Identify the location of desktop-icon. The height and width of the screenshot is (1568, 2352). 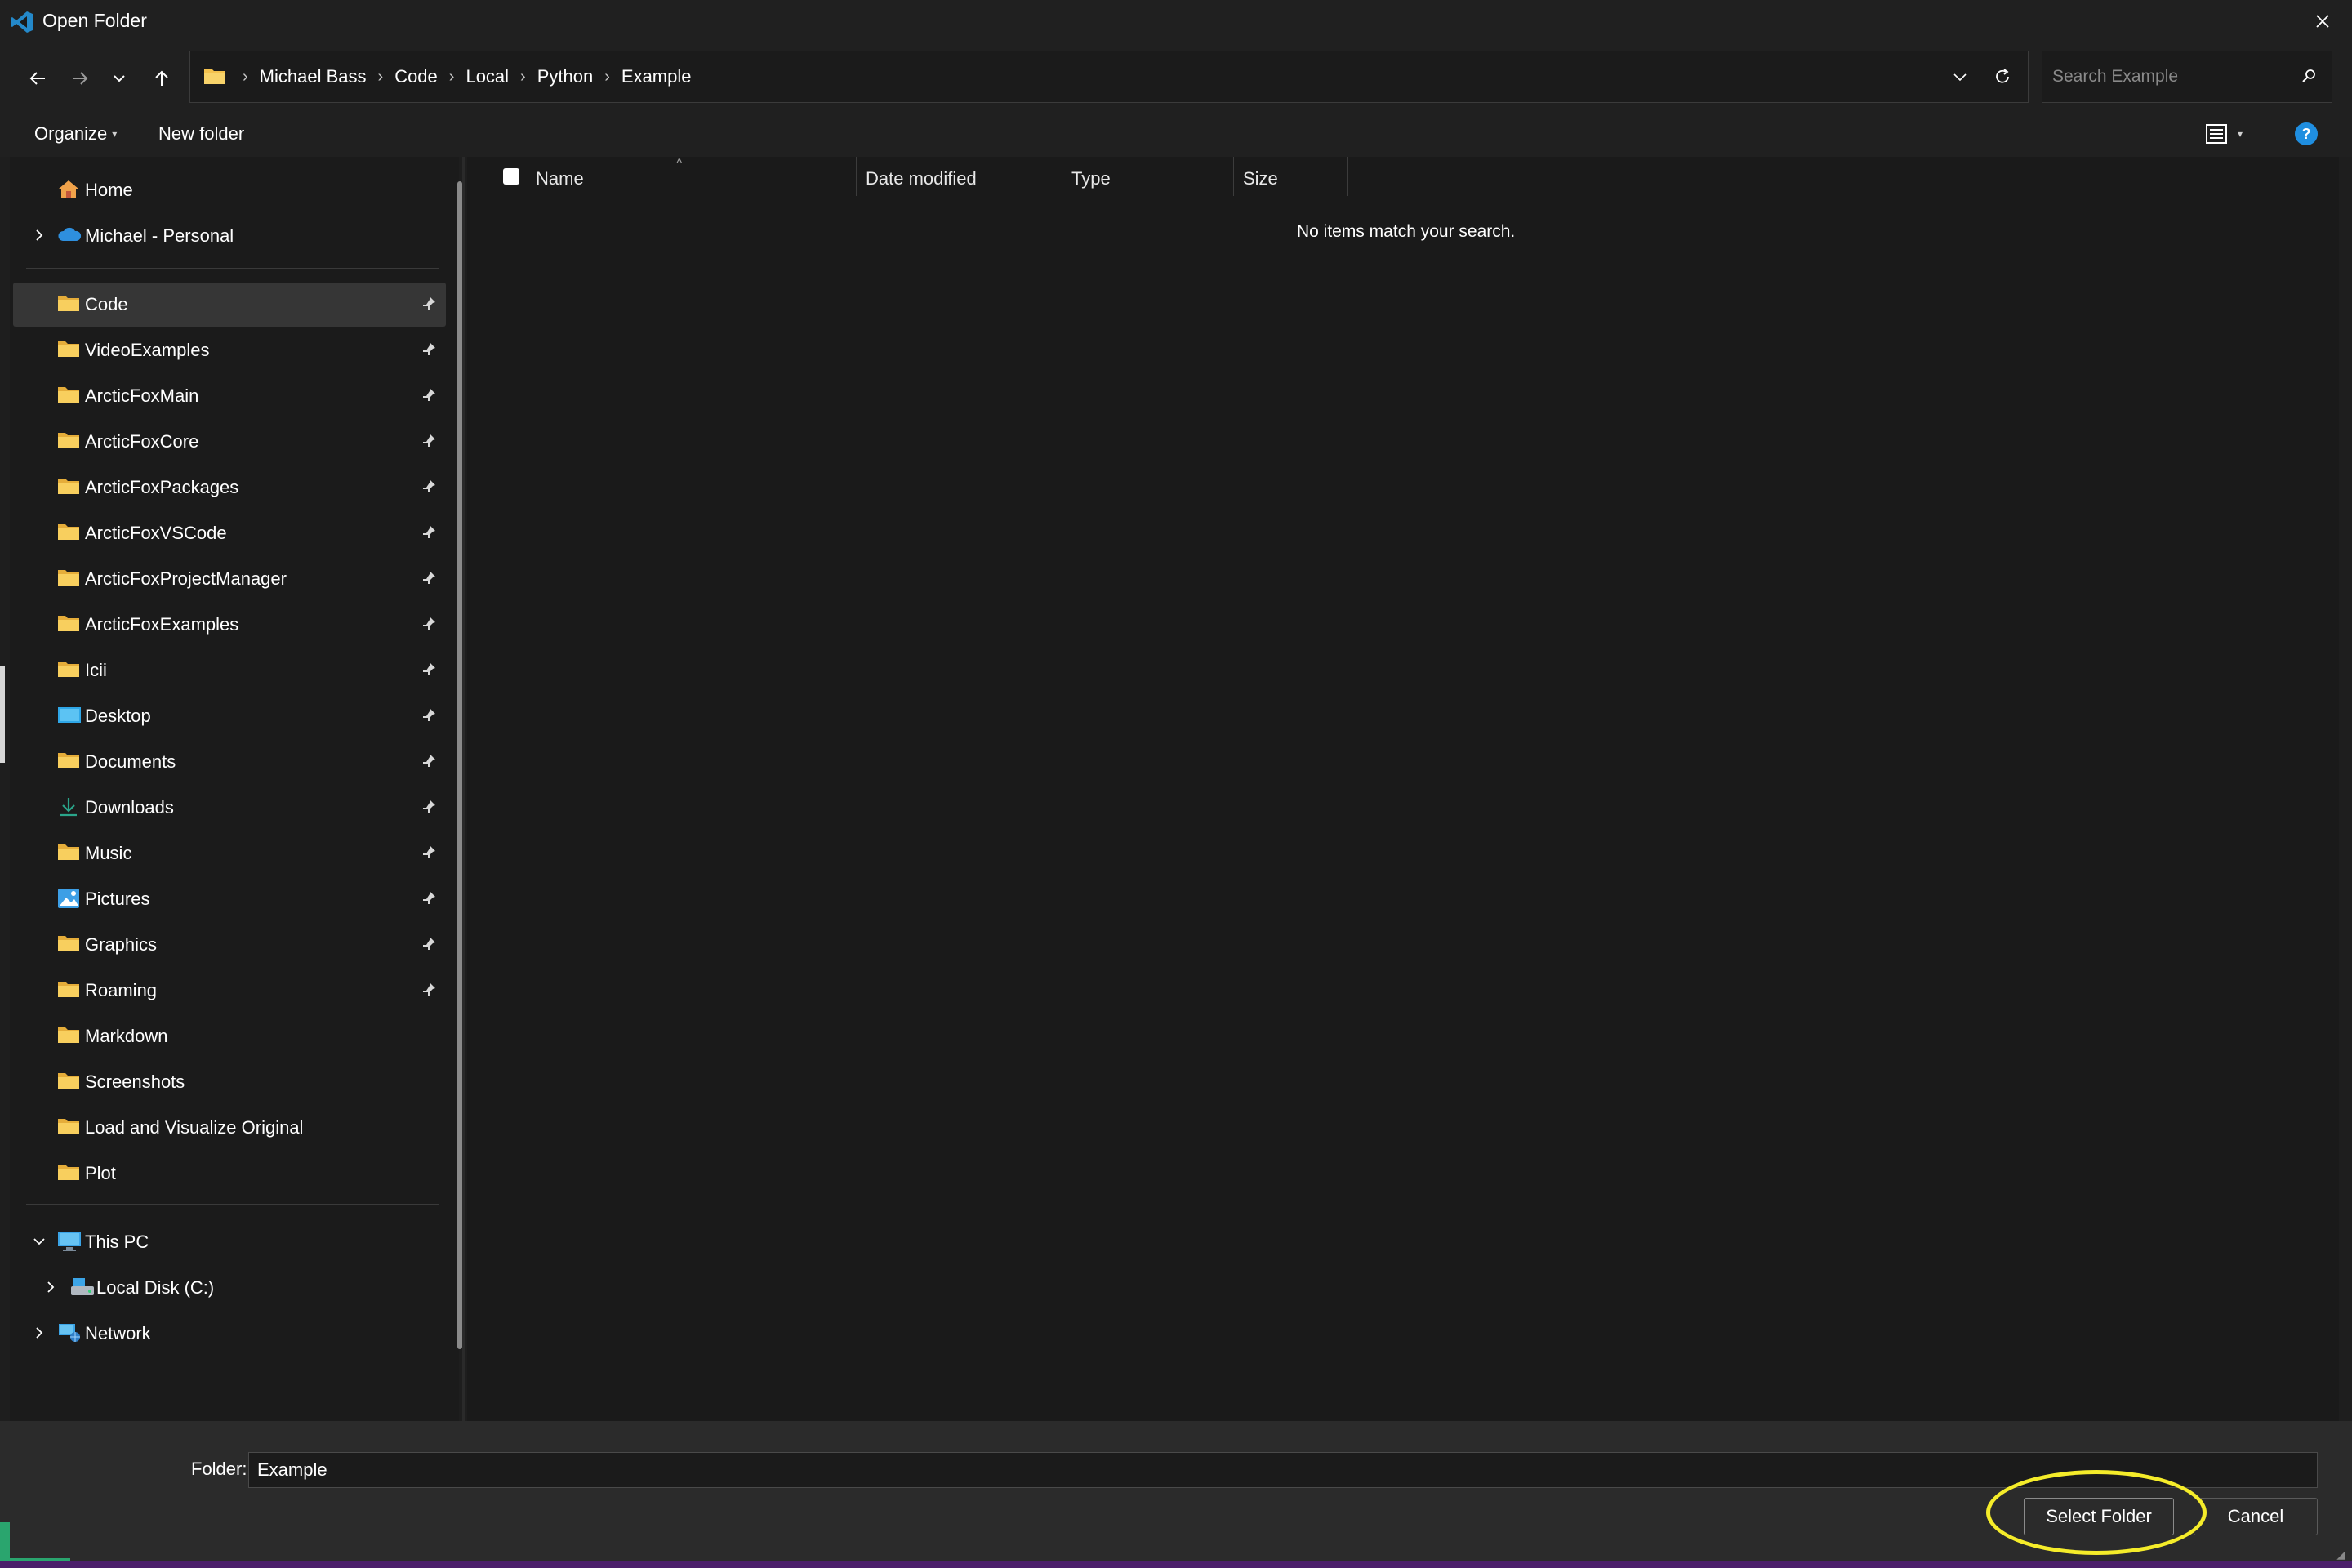
(69, 716).